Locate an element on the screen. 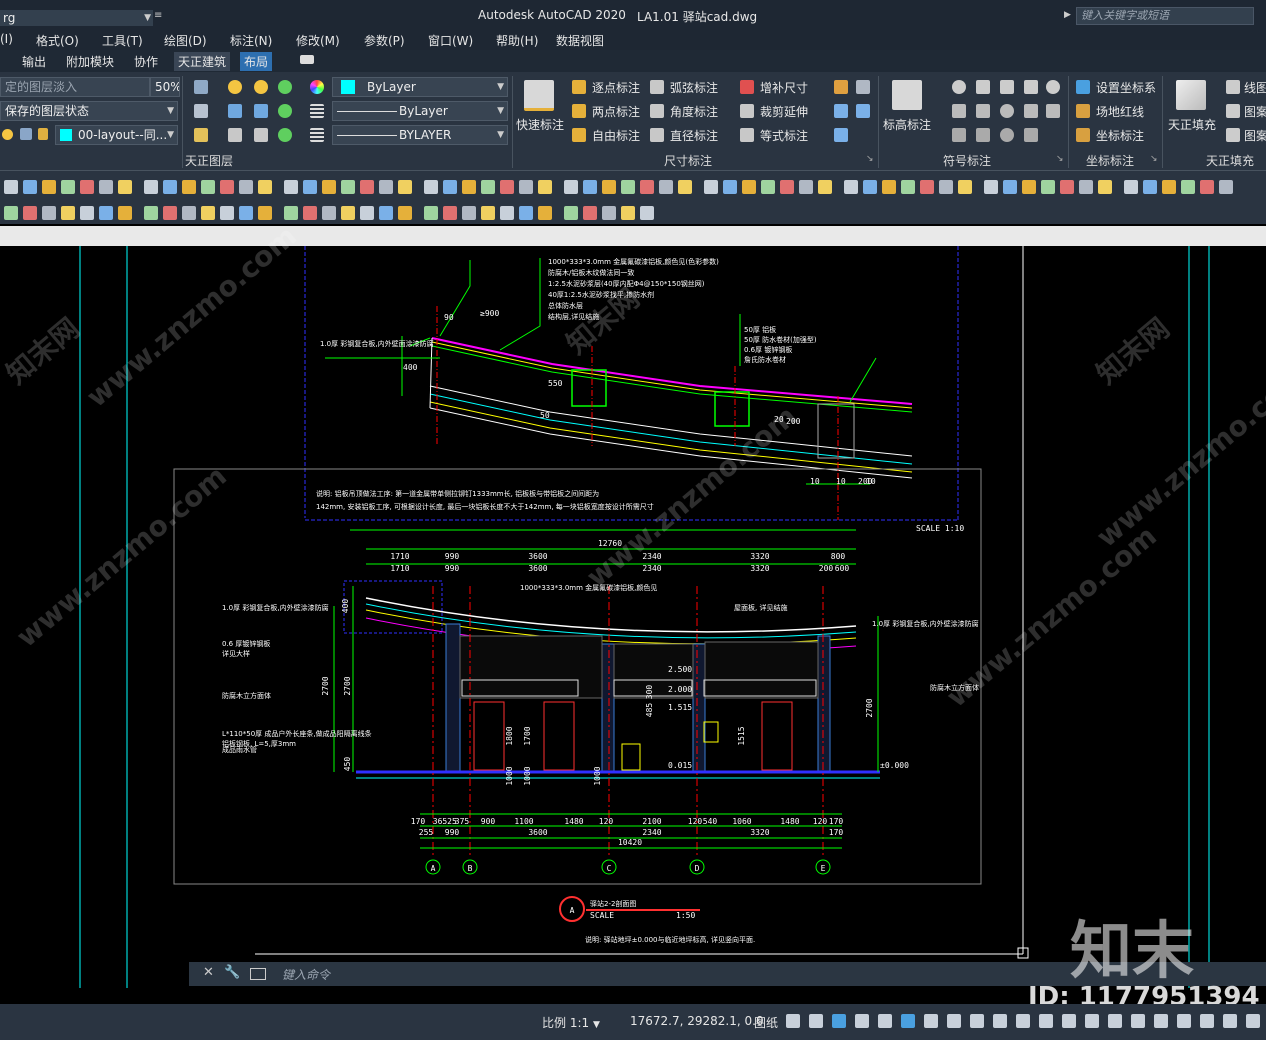  lineweight-dropdown: BYLAYER ▼ is located at coordinates (420, 135).